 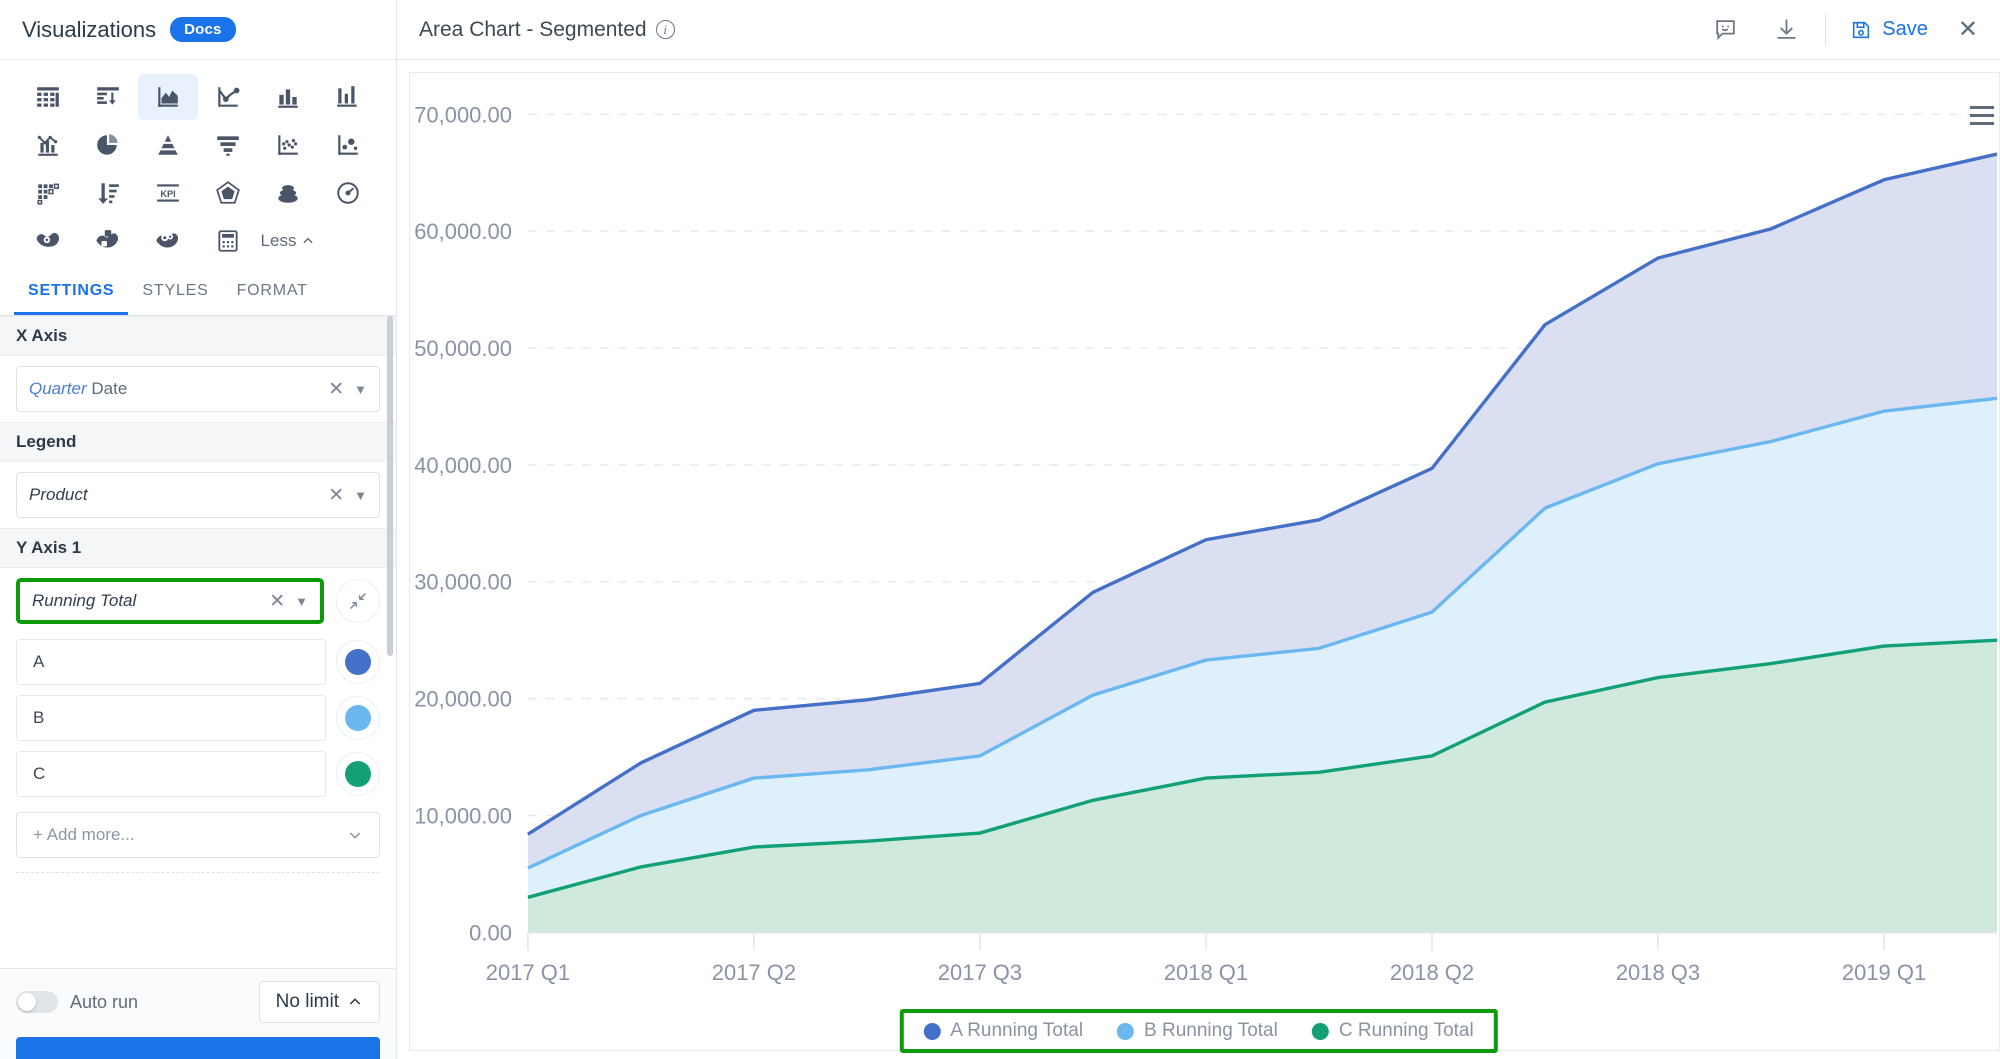 I want to click on series-color-swatch-a, so click(x=358, y=662).